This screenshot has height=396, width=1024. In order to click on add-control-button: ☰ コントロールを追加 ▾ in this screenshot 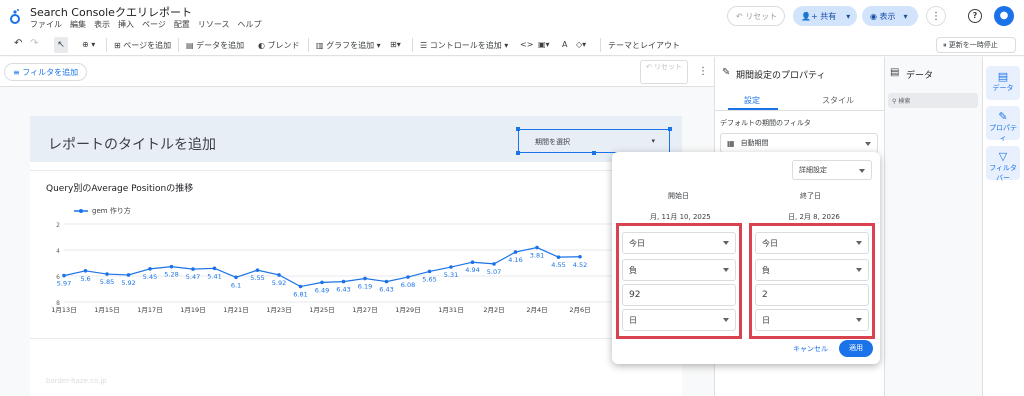, I will do `click(464, 45)`.